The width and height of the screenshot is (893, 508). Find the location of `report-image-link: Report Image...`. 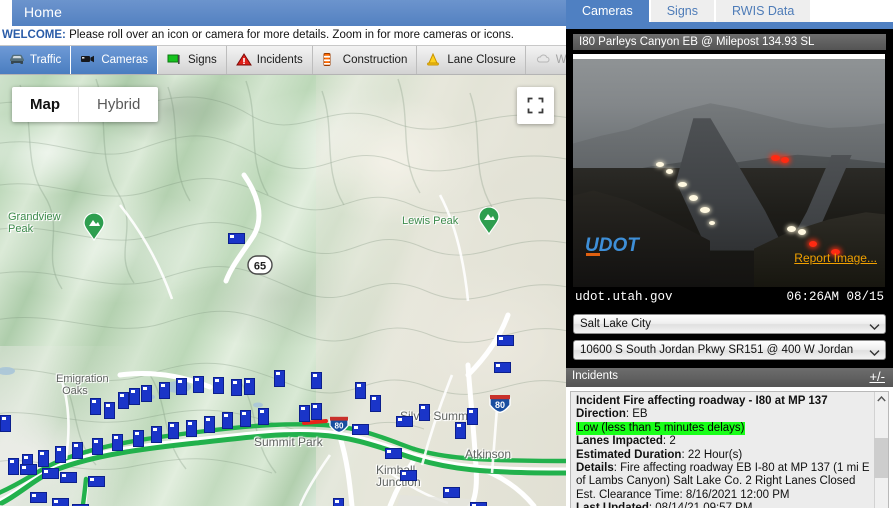

report-image-link: Report Image... is located at coordinates (835, 258).